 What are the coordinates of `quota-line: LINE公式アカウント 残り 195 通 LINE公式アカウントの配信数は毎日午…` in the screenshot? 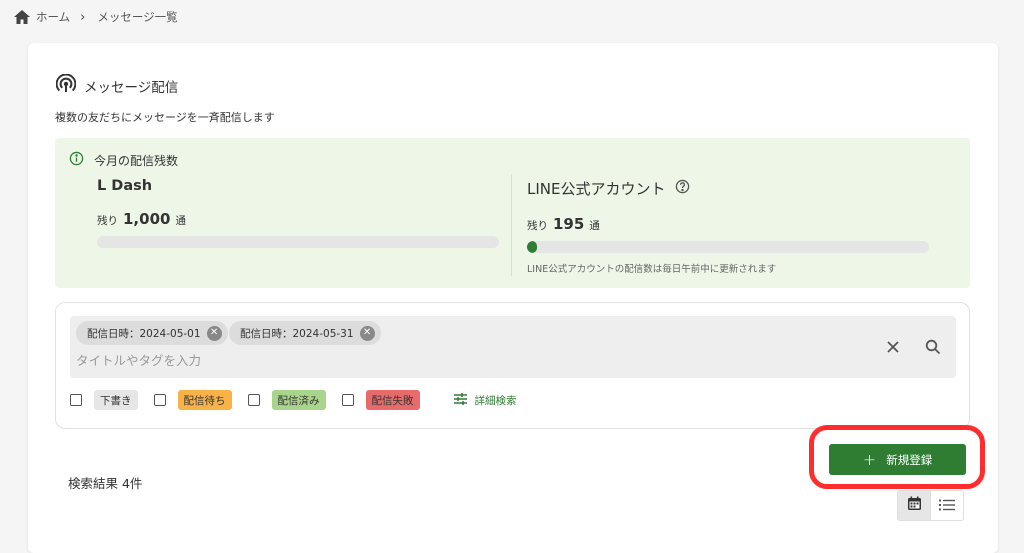 It's located at (728, 226).